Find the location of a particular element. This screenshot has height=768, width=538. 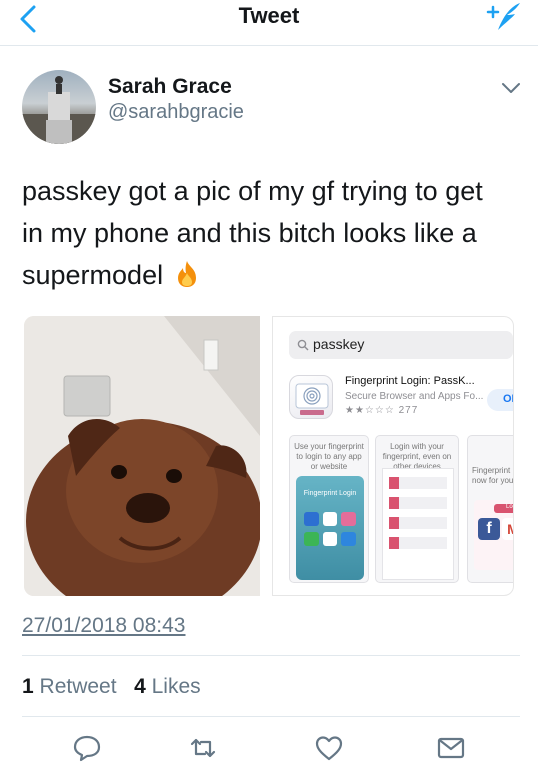

compose-tweet-icon is located at coordinates (504, 17).